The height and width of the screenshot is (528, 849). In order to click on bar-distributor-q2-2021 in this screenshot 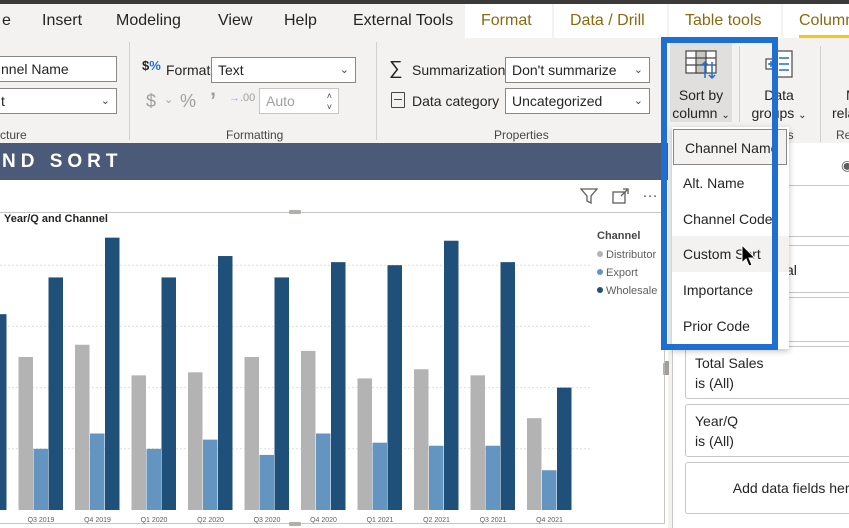, I will do `click(421, 439)`.